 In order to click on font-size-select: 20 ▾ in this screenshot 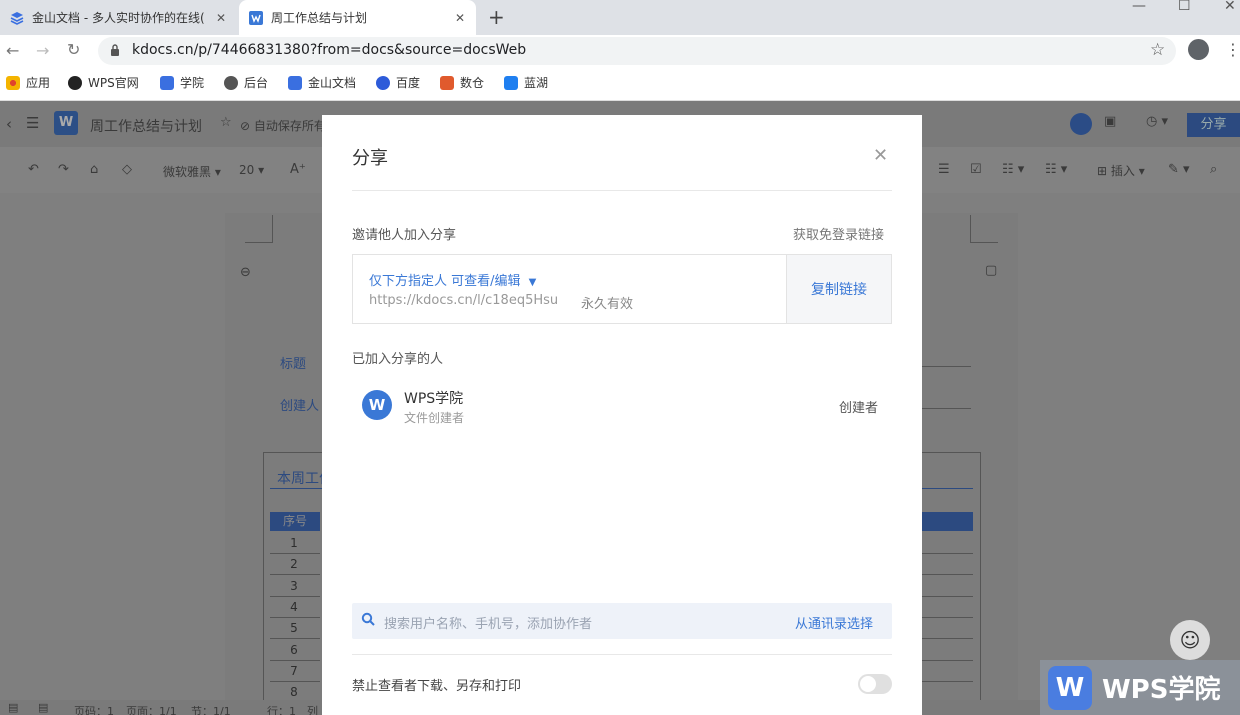, I will do `click(251, 170)`.